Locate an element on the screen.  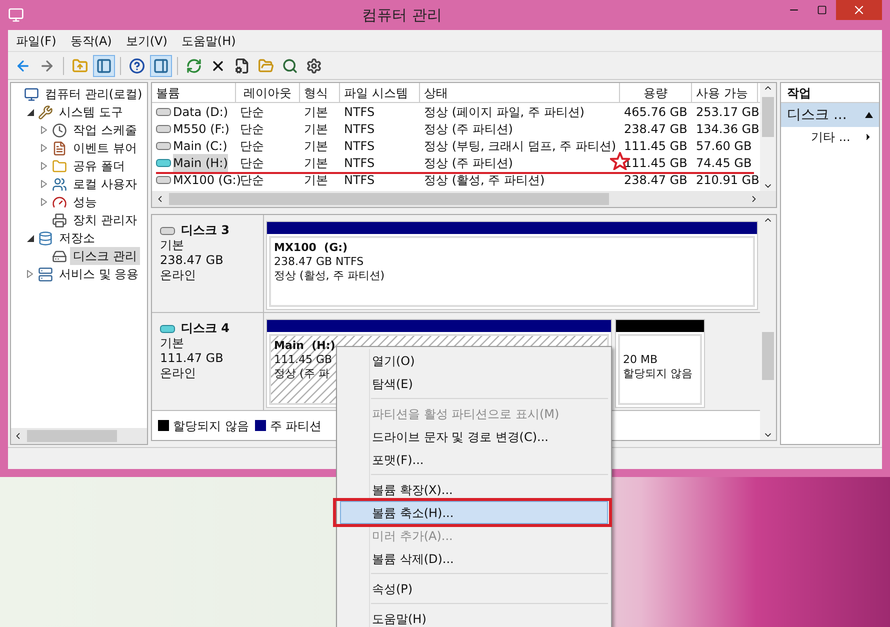
disk-name: 디스크 3 is located at coordinates (205, 230).